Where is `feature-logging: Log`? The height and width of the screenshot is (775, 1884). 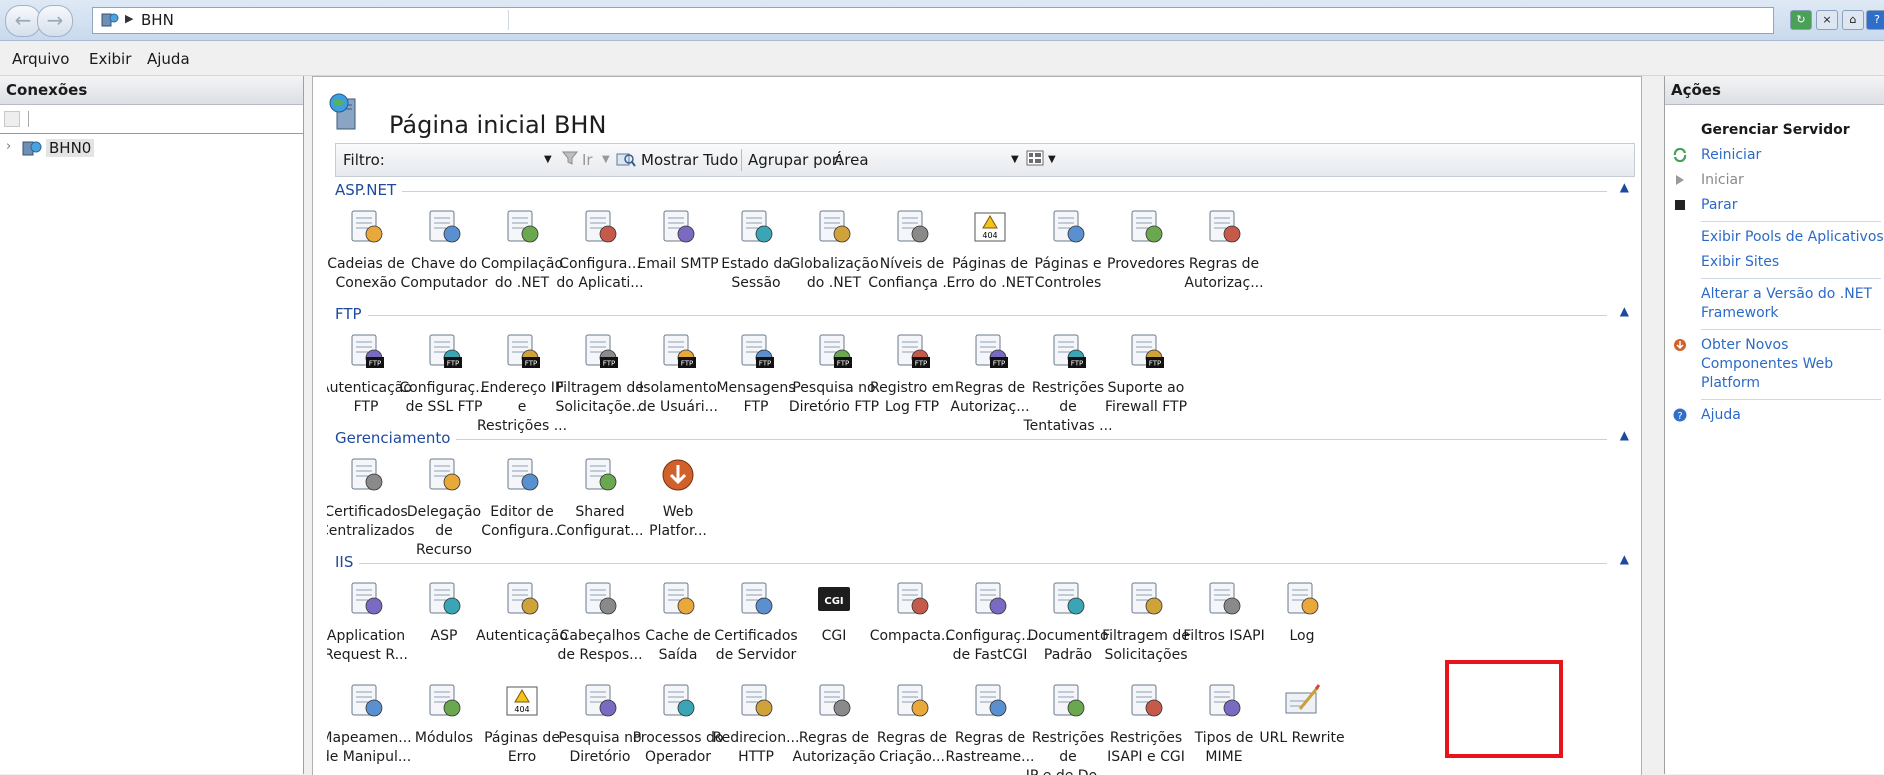 feature-logging: Log is located at coordinates (1302, 623).